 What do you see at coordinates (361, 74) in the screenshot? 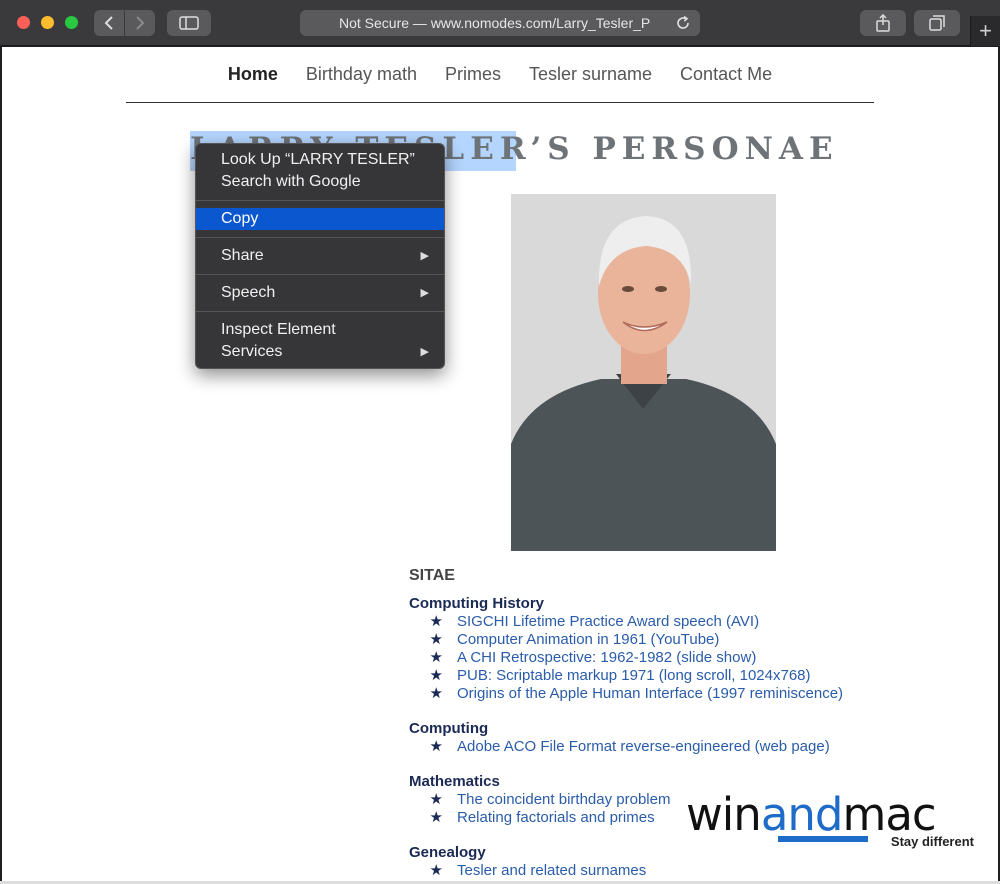
I see `nav-birthday-math: Birthday math` at bounding box center [361, 74].